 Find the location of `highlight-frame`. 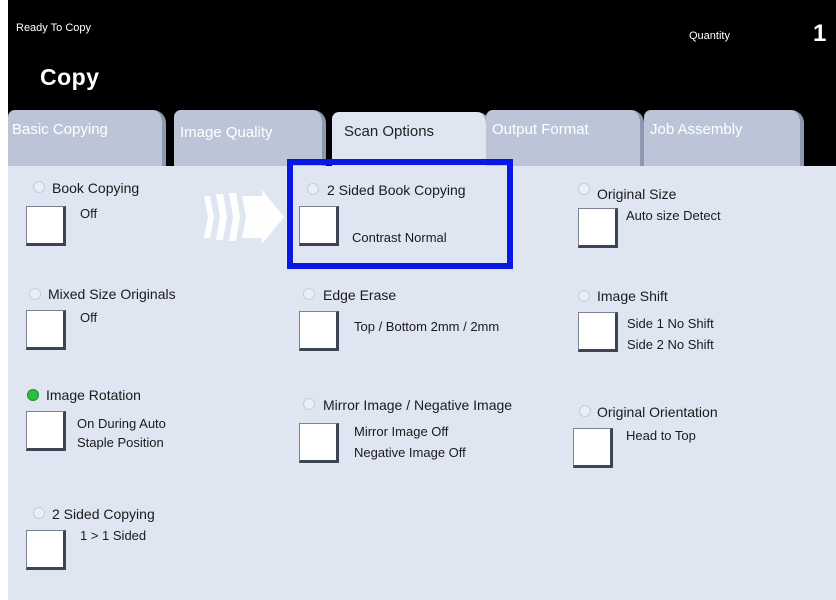

highlight-frame is located at coordinates (400, 214).